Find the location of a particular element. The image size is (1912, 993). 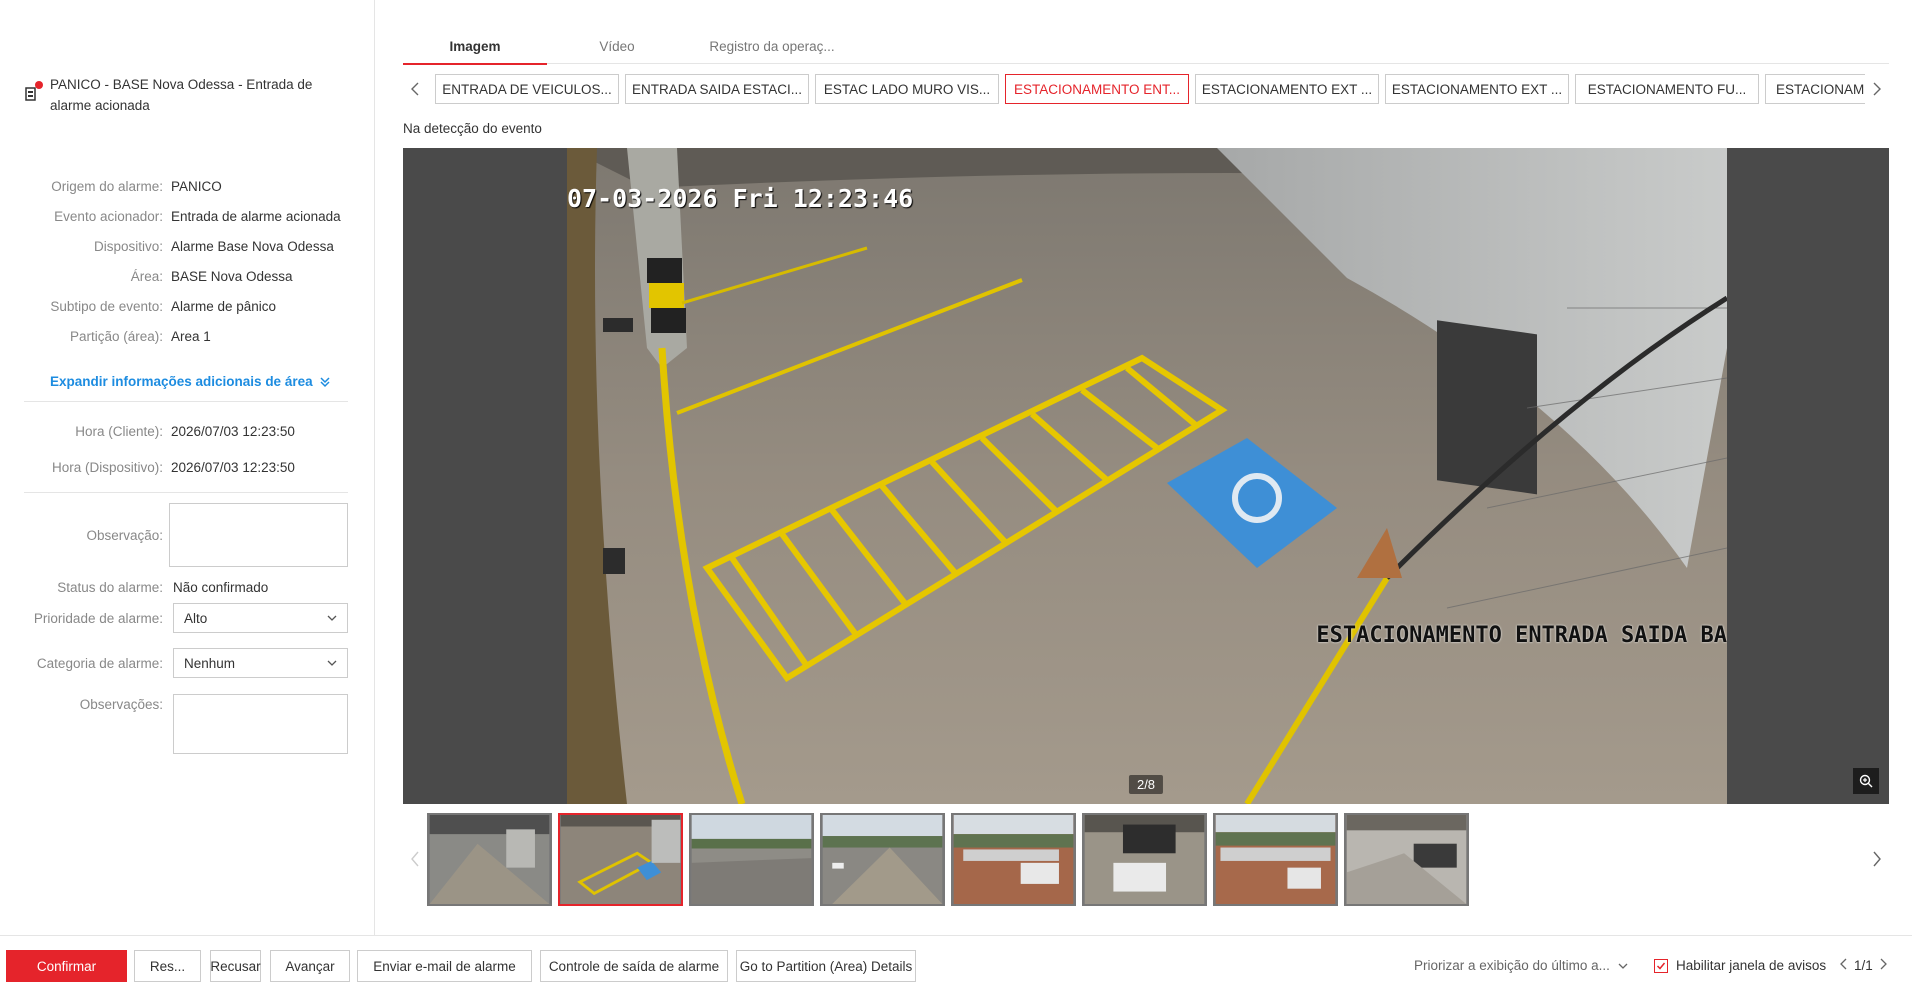

osd-timestamp: 07-03-2026 Fri 12:23:46 is located at coordinates (740, 198).